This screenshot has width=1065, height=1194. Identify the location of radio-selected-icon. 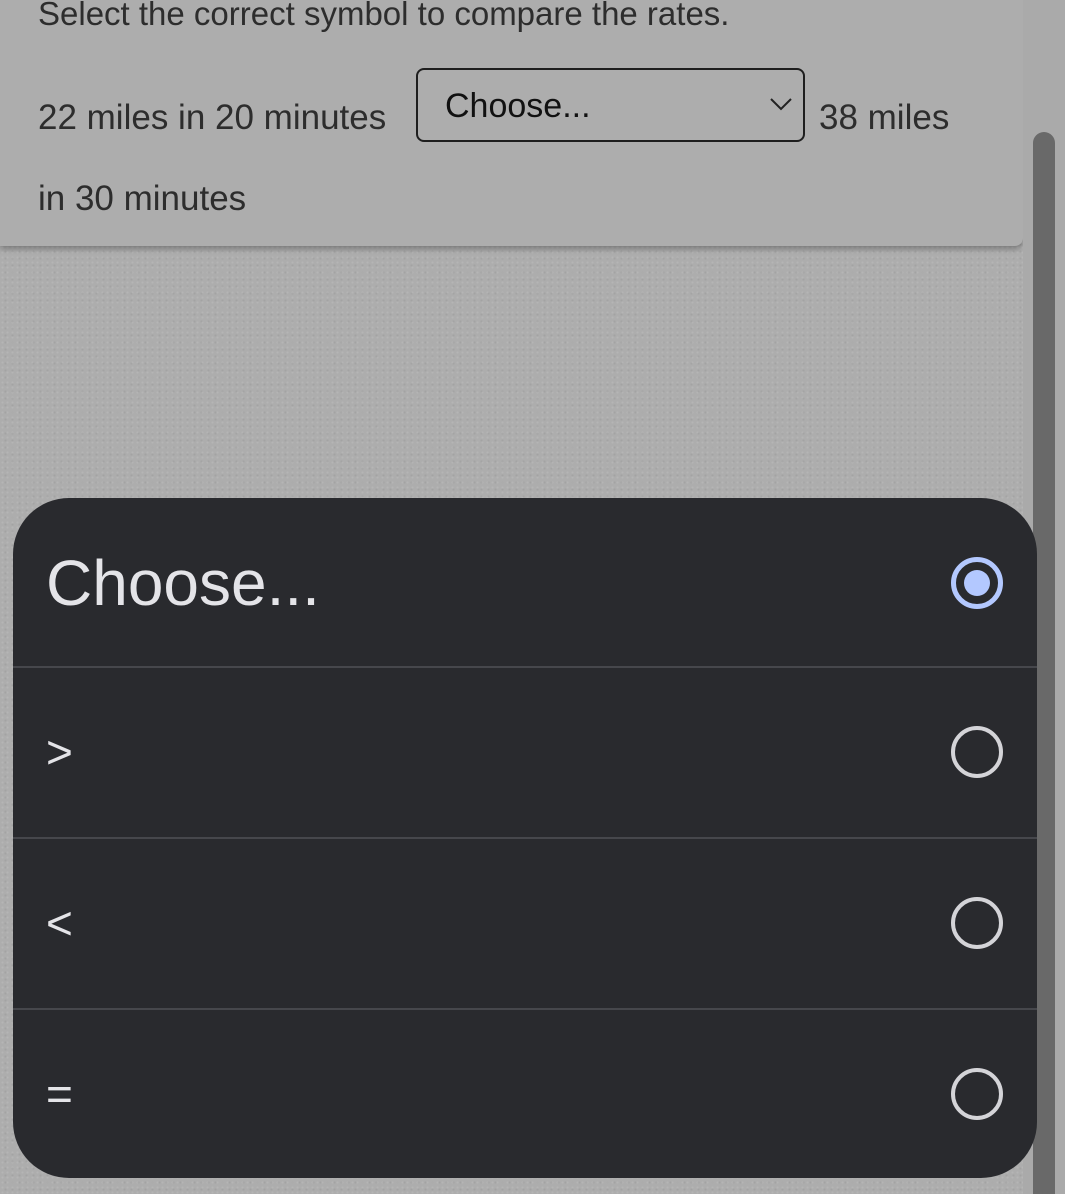
(977, 583).